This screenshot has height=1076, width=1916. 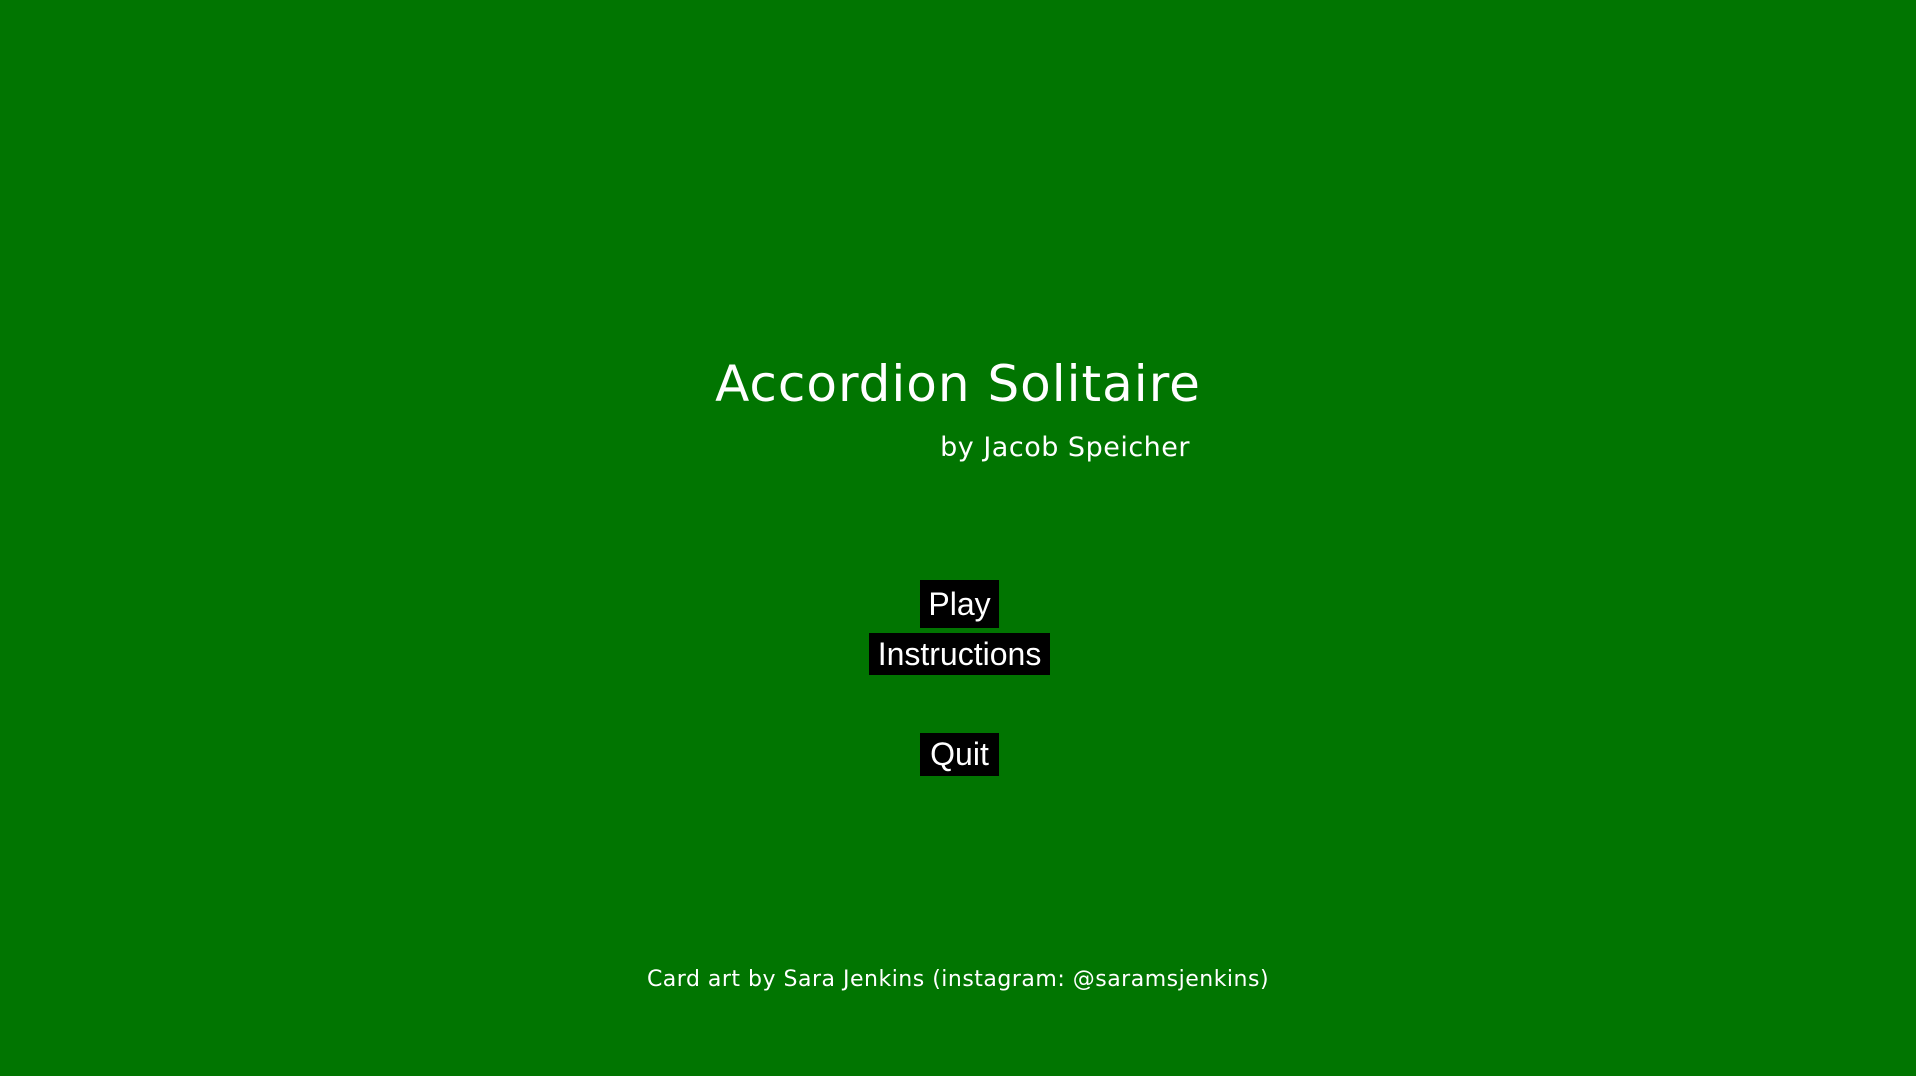 What do you see at coordinates (959, 604) in the screenshot?
I see `play-button: Play` at bounding box center [959, 604].